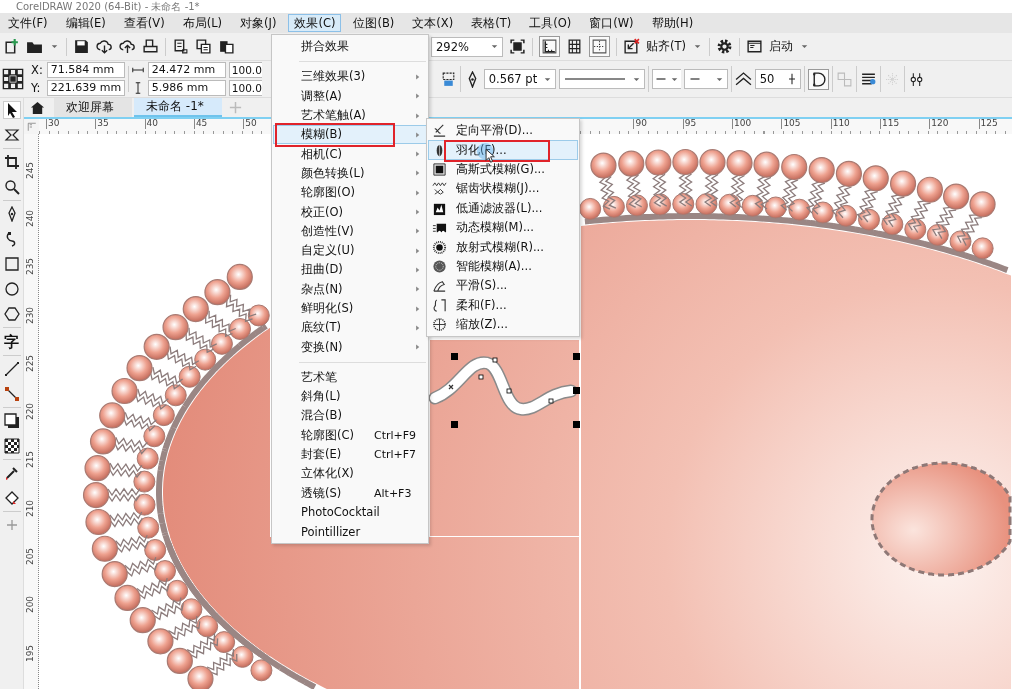 This screenshot has height=689, width=1012. What do you see at coordinates (350, 115) in the screenshot?
I see `menu-item: 艺术笔触(A)` at bounding box center [350, 115].